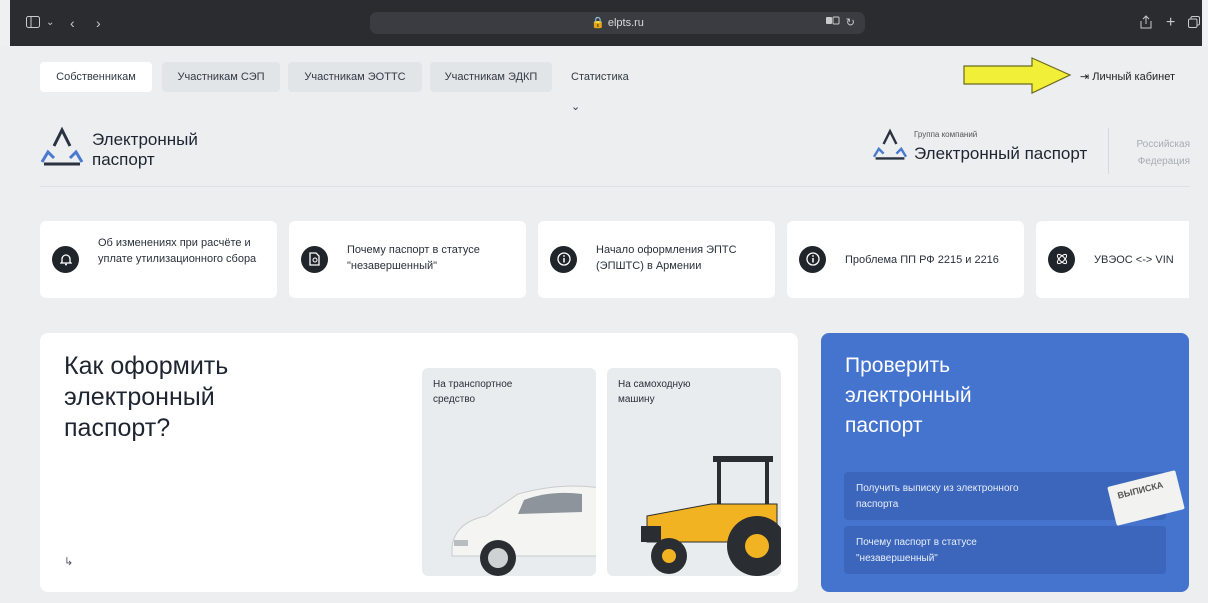 This screenshot has width=1208, height=603. Describe the element at coordinates (65, 259) in the screenshot. I see `bell-icon` at that location.